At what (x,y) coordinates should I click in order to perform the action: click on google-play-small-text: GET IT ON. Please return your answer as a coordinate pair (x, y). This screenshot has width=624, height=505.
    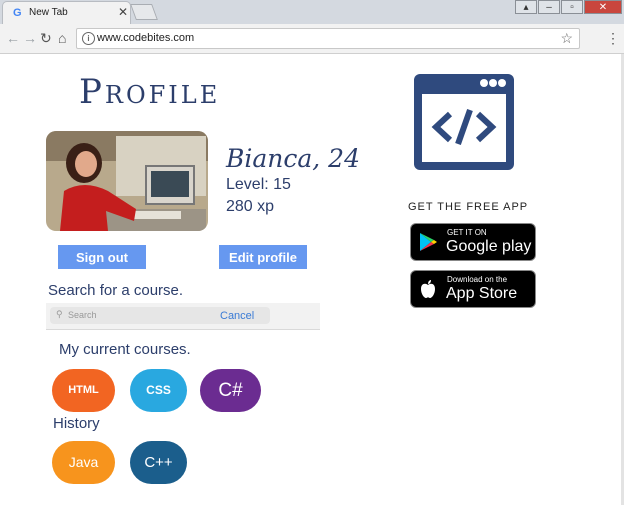
    Looking at the image, I should click on (467, 232).